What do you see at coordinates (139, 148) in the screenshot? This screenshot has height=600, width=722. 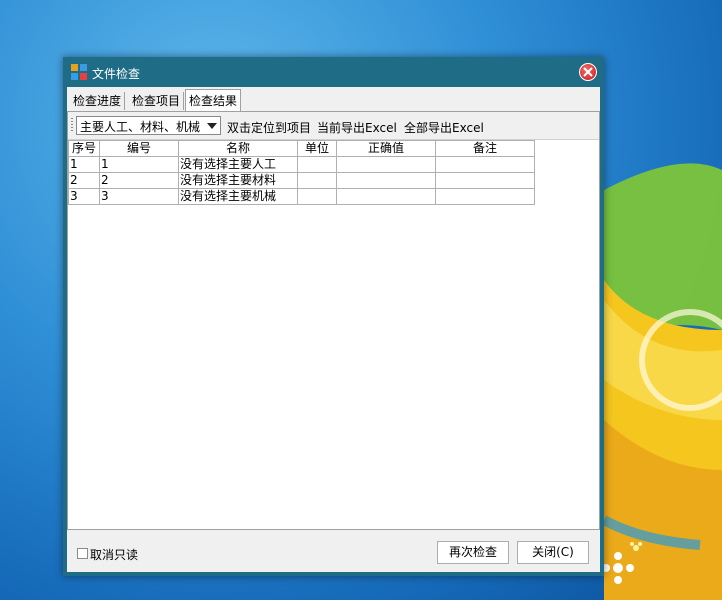 I see `column-header-code: 编号` at bounding box center [139, 148].